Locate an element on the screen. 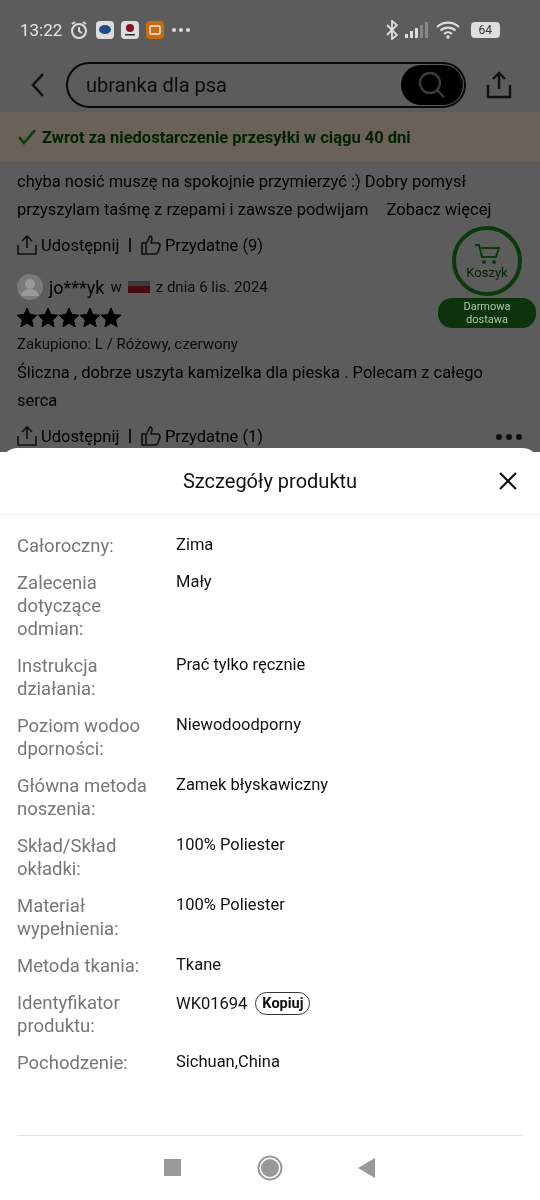 The width and height of the screenshot is (540, 1200). reviewer-name: jo***yk is located at coordinates (77, 287).